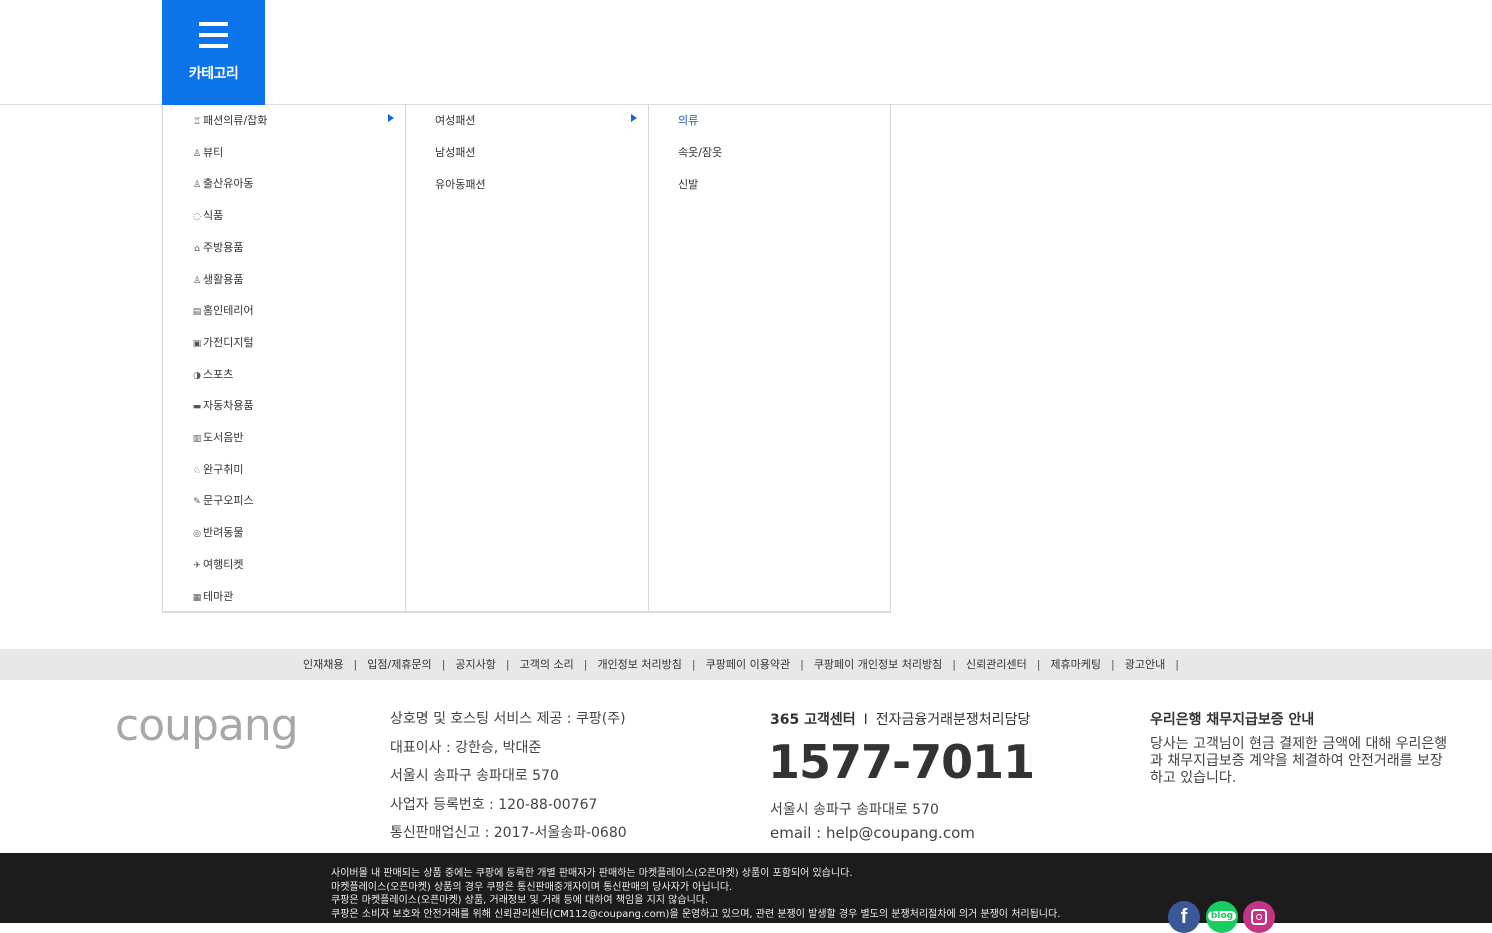  I want to click on category-item: ♙ 생활용품, so click(218, 279).